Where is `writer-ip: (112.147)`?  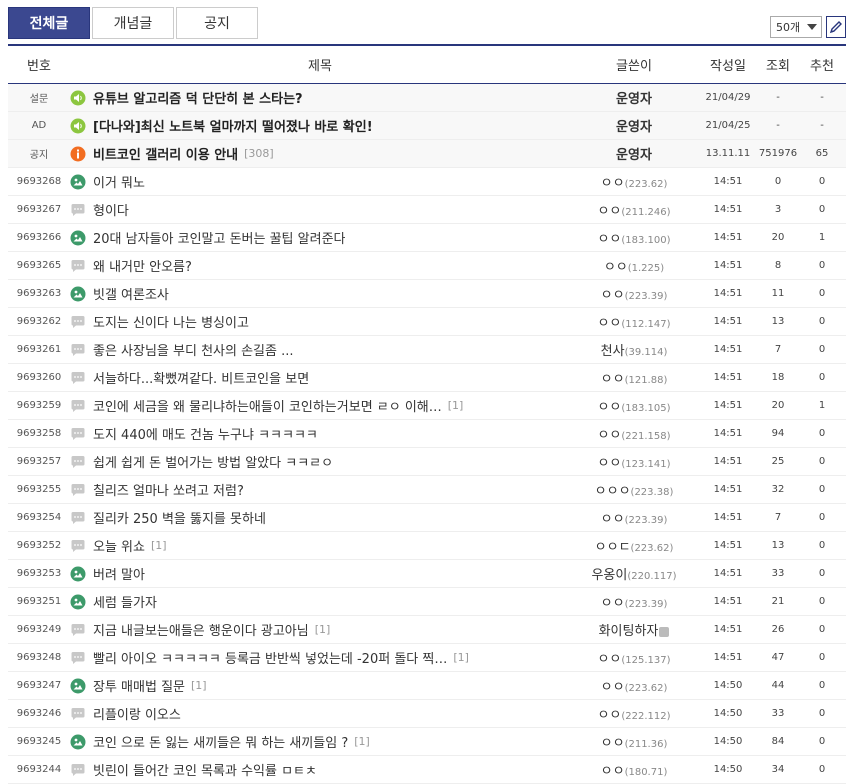 writer-ip: (112.147) is located at coordinates (646, 324).